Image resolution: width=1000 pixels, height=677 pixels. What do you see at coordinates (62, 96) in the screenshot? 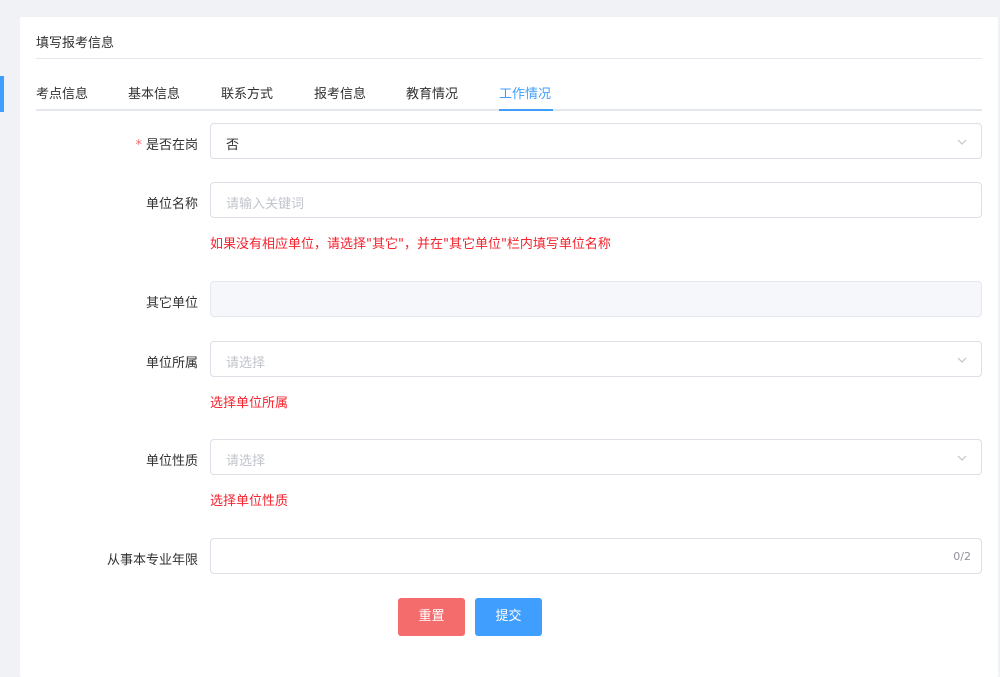
I see `tab-exam-site: 考点信息` at bounding box center [62, 96].